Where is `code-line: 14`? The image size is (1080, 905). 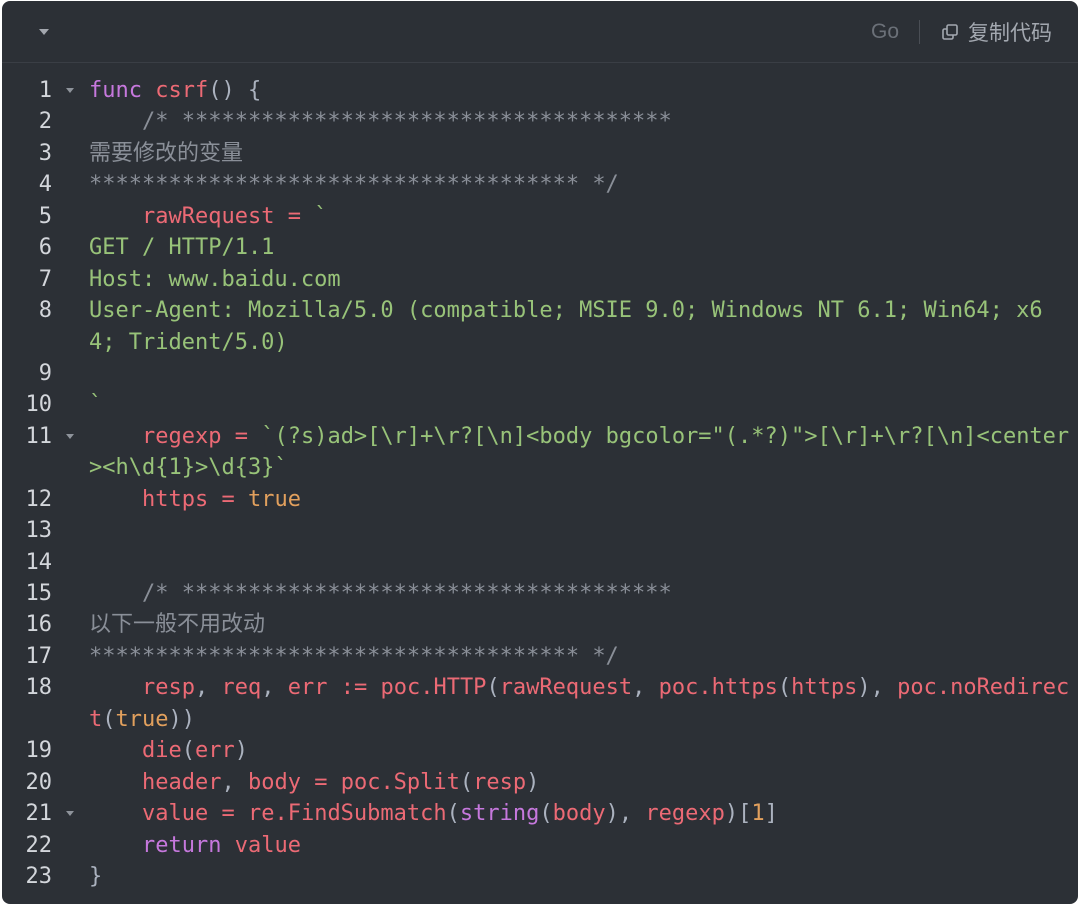
code-line: 14 is located at coordinates (540, 562).